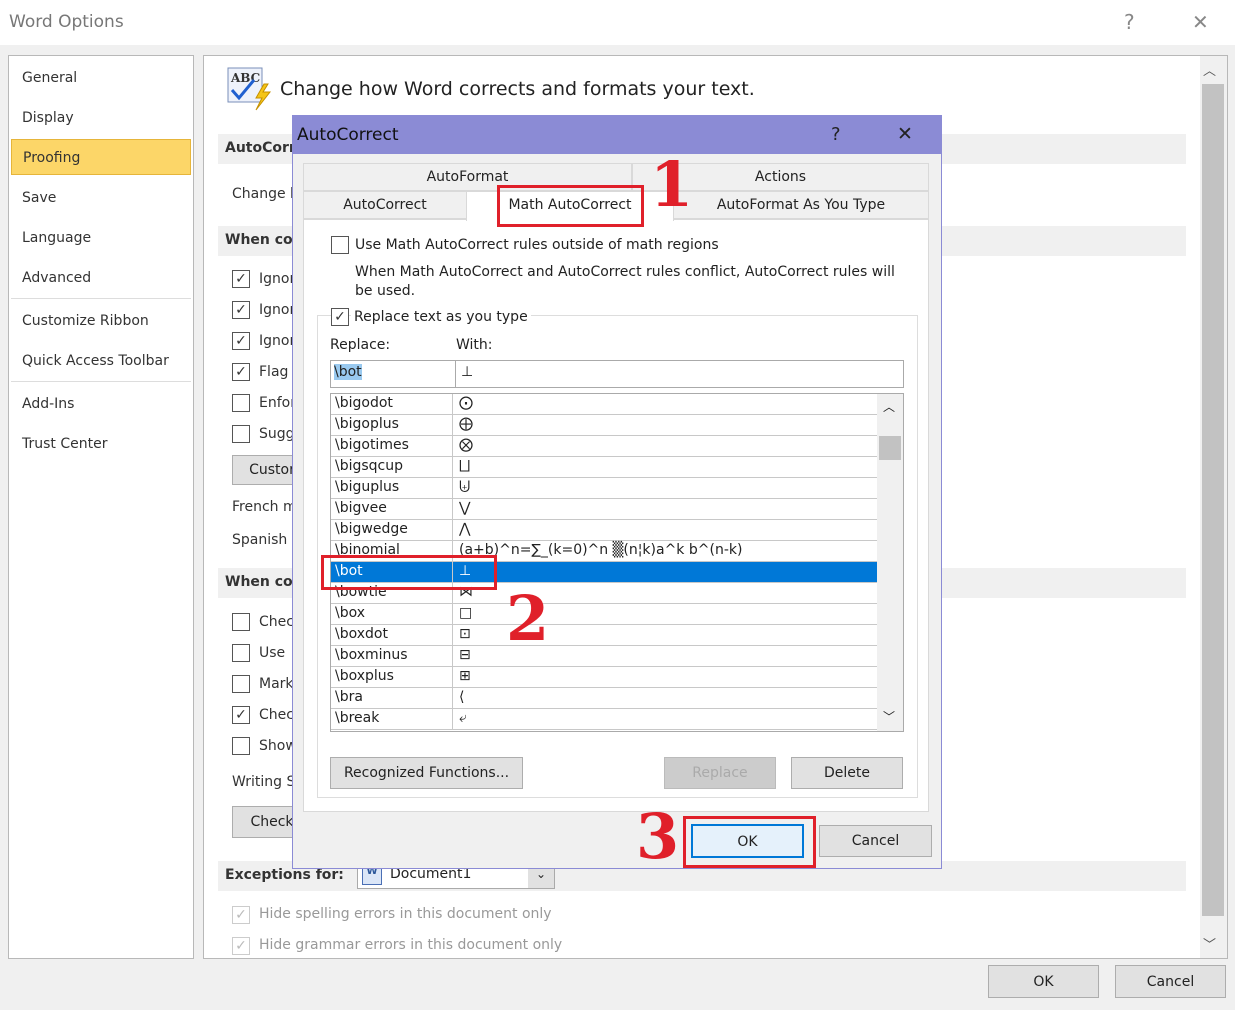  Describe the element at coordinates (604, 656) in the screenshot. I see `list-item: \boxminus ⊟` at that location.